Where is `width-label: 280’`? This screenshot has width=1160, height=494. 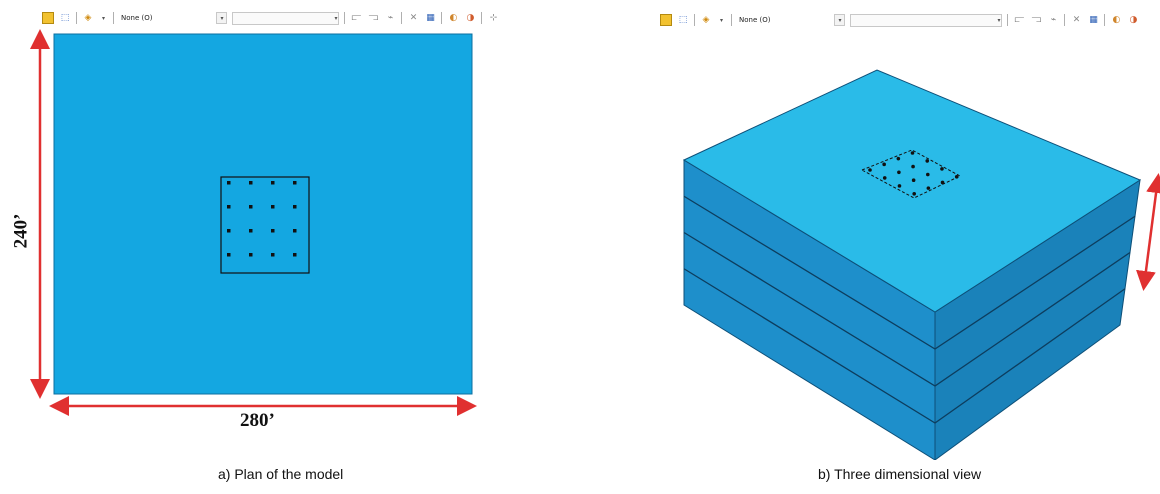
width-label: 280’ is located at coordinates (257, 420).